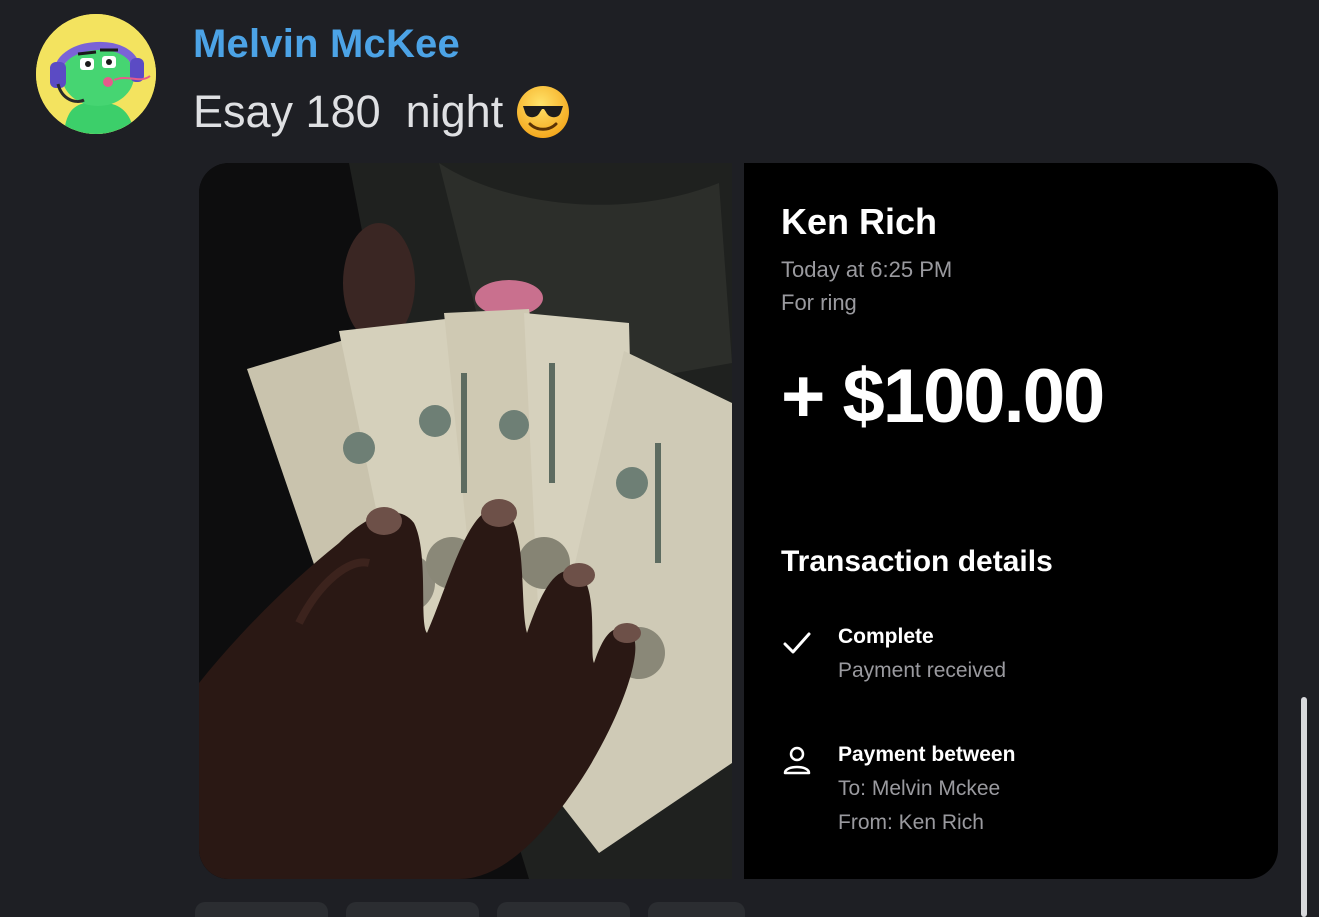 This screenshot has height=917, width=1319. I want to click on payment-note: For ring, so click(819, 302).